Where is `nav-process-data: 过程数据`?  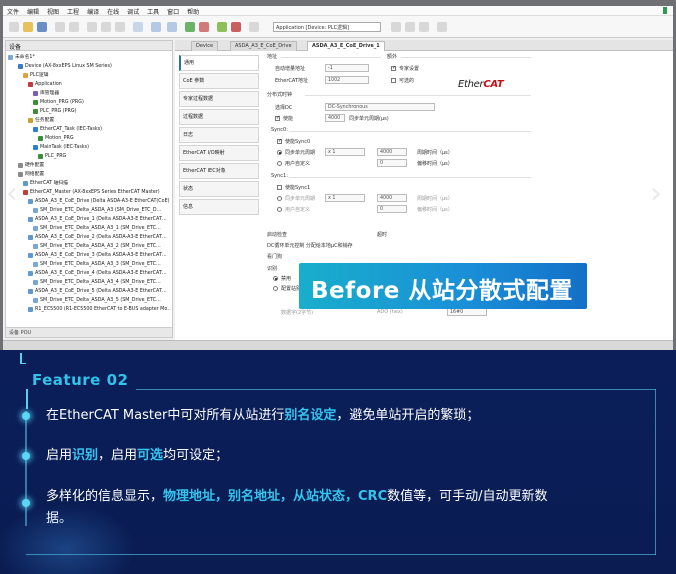
nav-process-data: 过程数据 is located at coordinates (219, 117).